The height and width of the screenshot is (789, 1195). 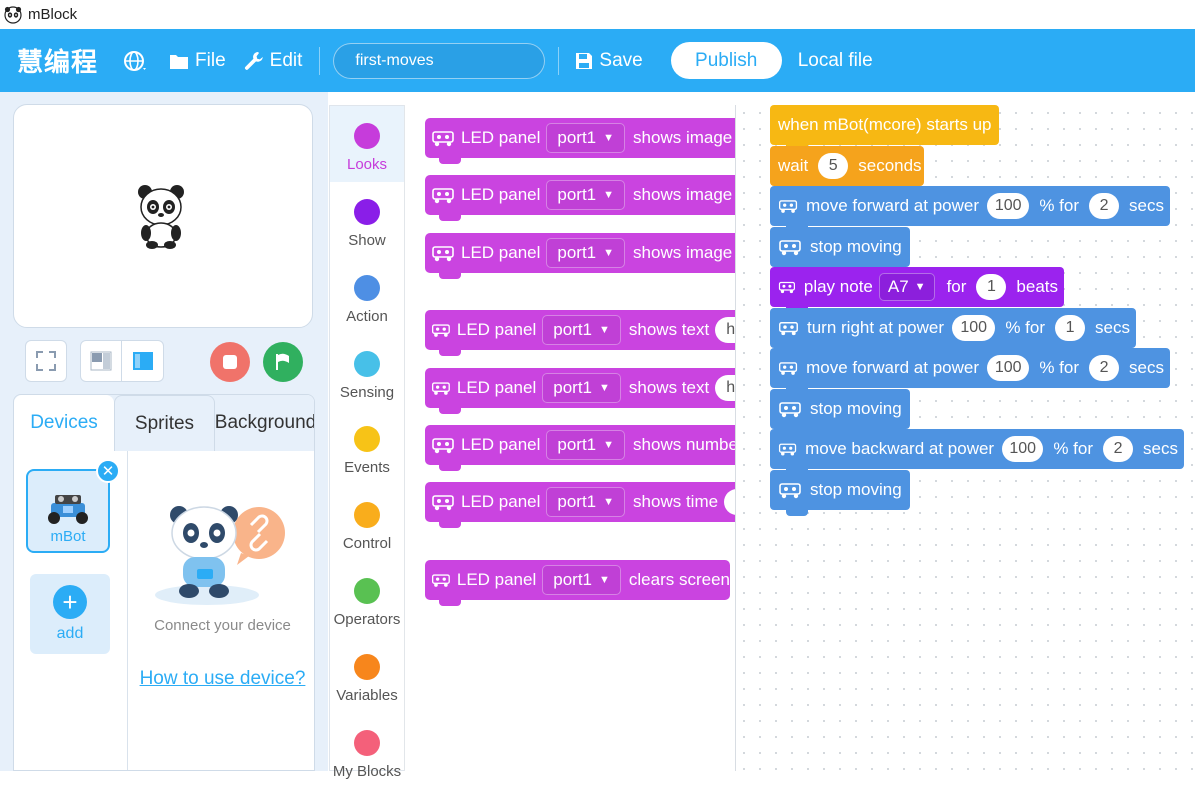 What do you see at coordinates (139, 61) in the screenshot?
I see `language-button` at bounding box center [139, 61].